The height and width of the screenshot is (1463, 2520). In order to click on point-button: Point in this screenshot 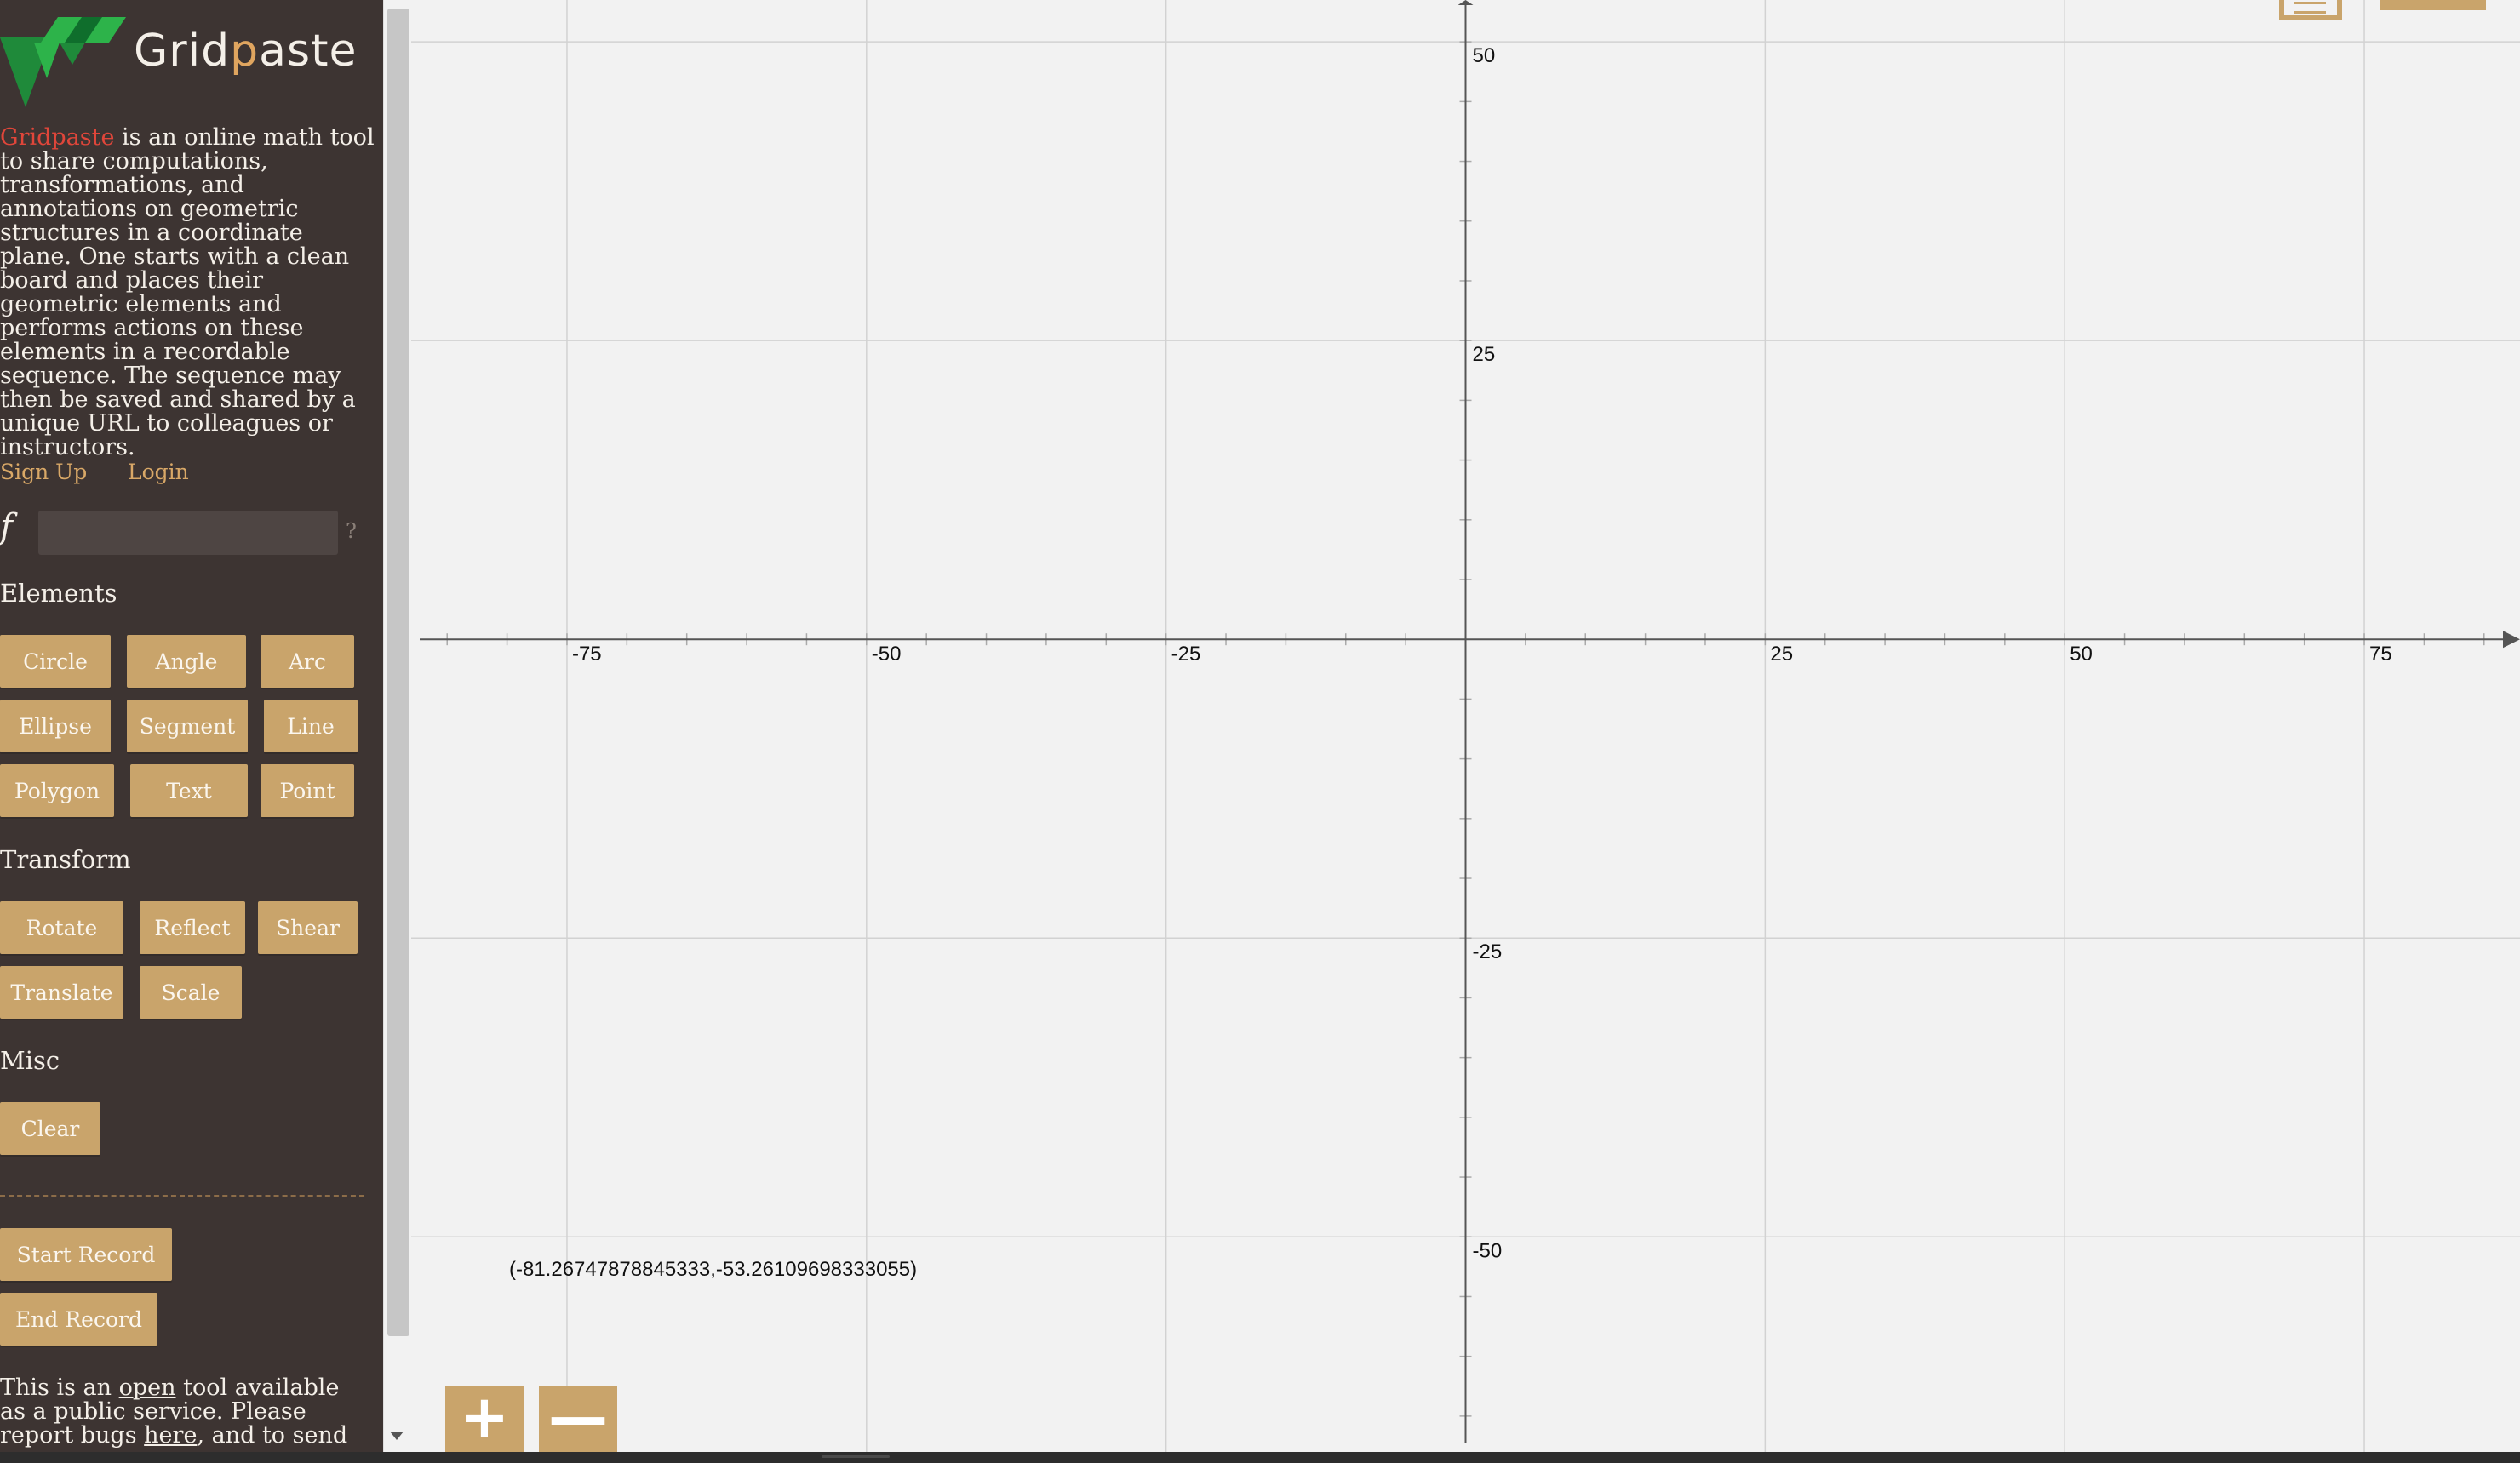, I will do `click(307, 790)`.